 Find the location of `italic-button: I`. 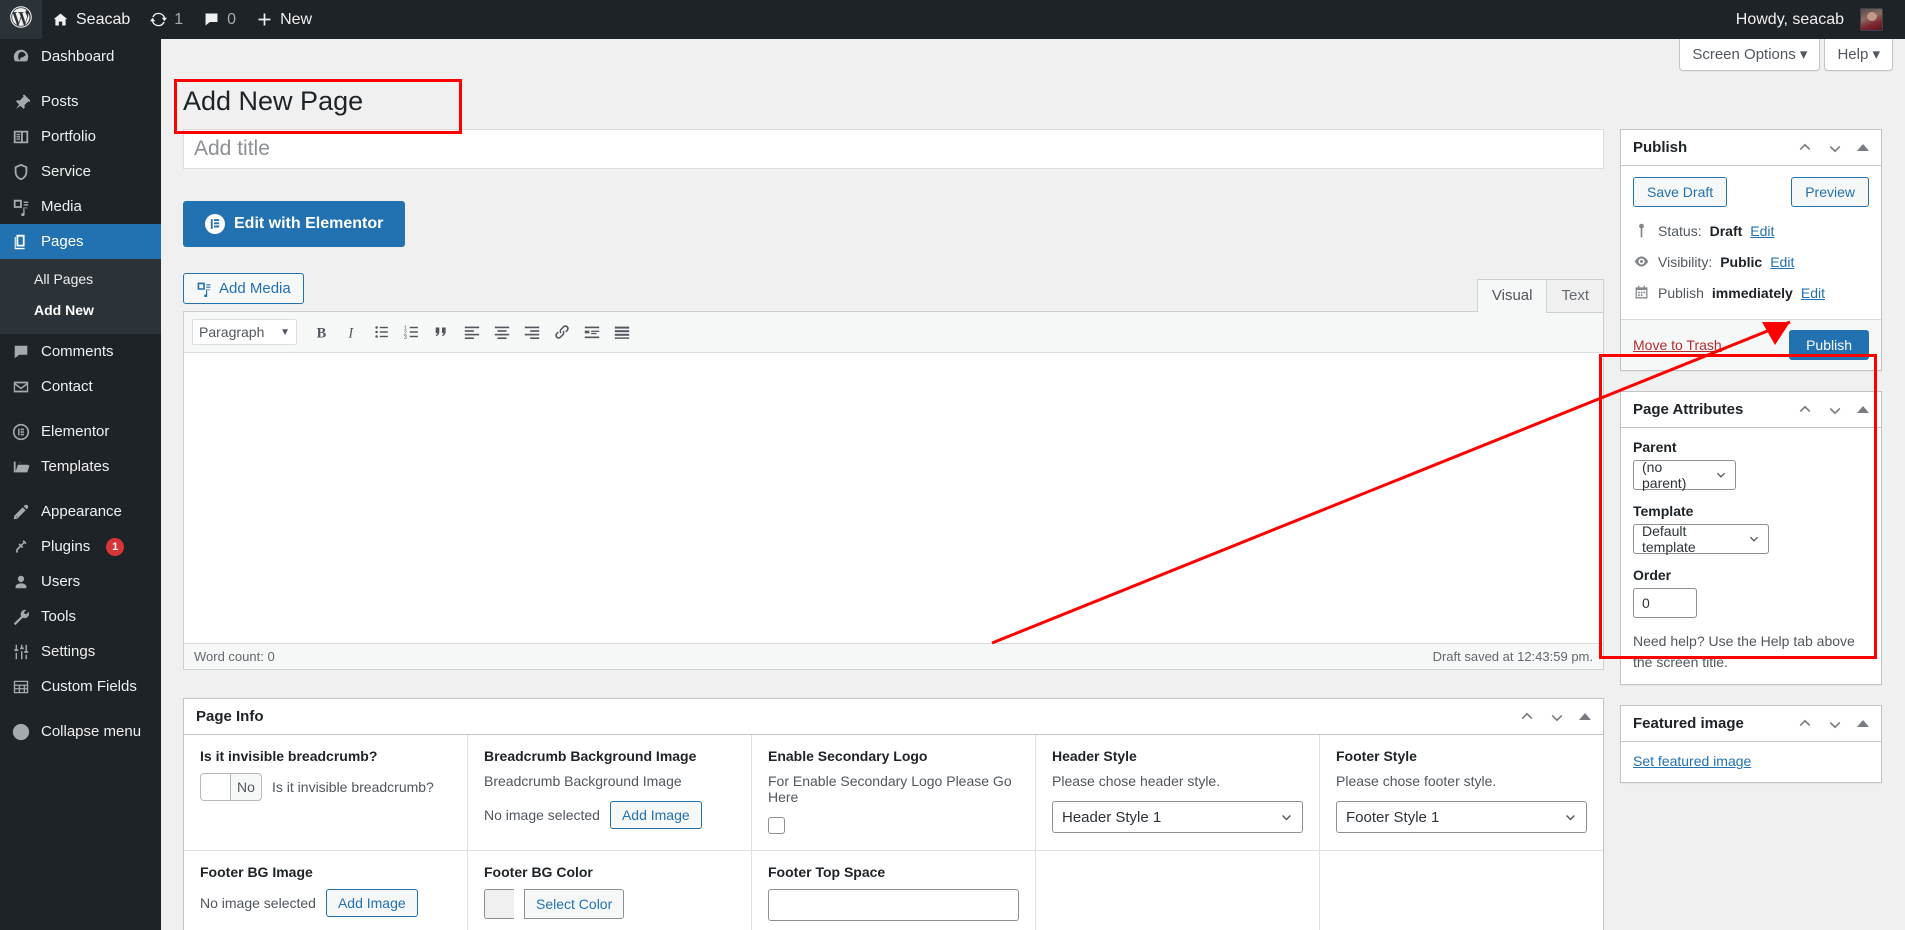

italic-button: I is located at coordinates (352, 332).